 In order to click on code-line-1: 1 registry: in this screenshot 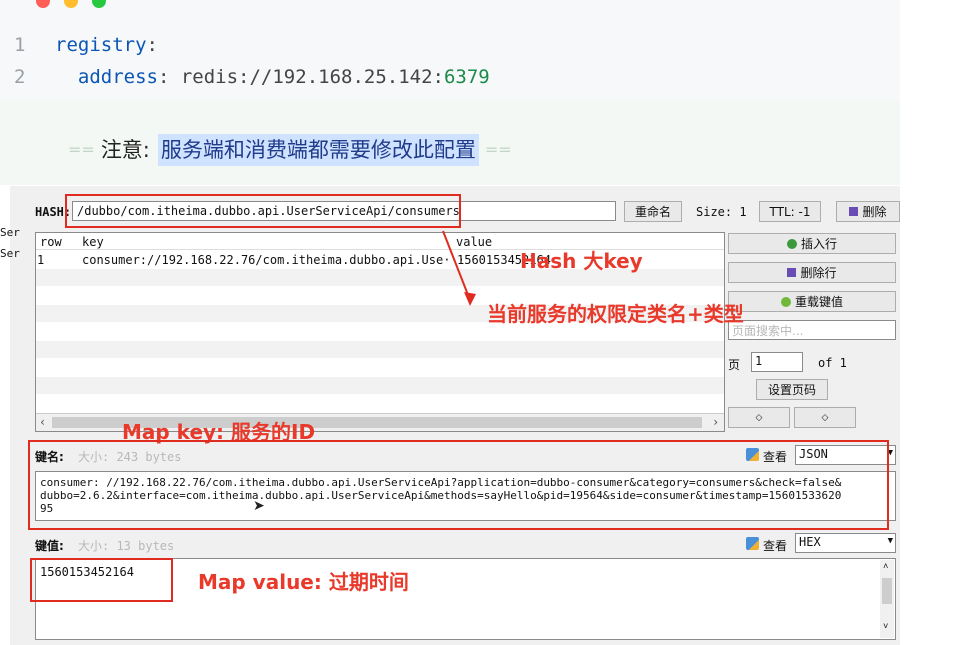, I will do `click(450, 45)`.